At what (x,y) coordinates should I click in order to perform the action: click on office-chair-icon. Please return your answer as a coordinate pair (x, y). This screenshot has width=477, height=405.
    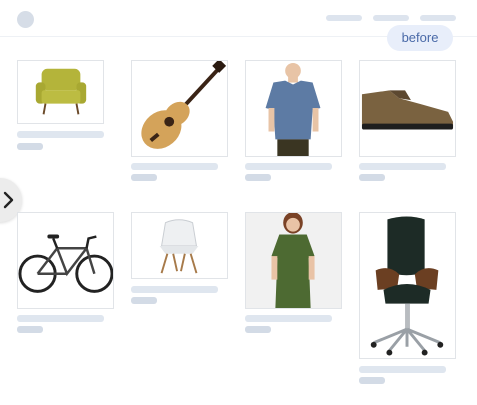
    Looking at the image, I should click on (407, 286).